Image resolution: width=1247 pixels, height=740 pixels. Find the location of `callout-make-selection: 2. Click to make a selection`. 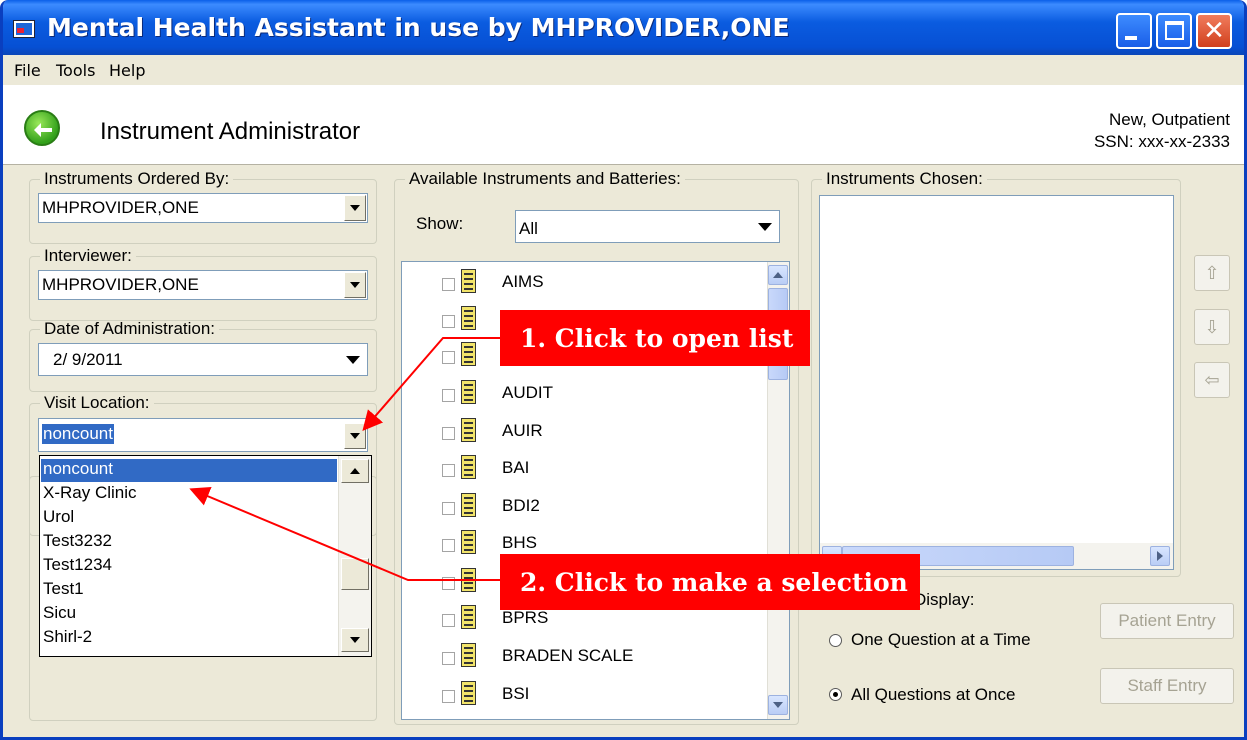

callout-make-selection: 2. Click to make a selection is located at coordinates (710, 582).